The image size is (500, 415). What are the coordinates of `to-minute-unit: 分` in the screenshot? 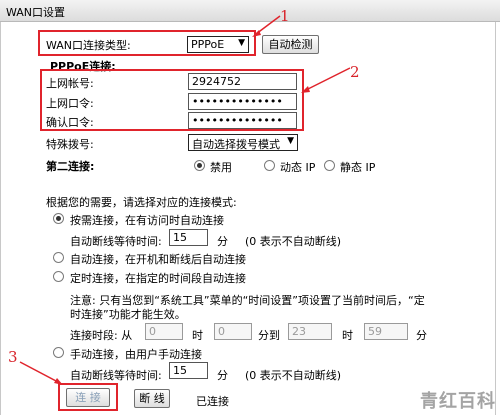 It's located at (421, 335).